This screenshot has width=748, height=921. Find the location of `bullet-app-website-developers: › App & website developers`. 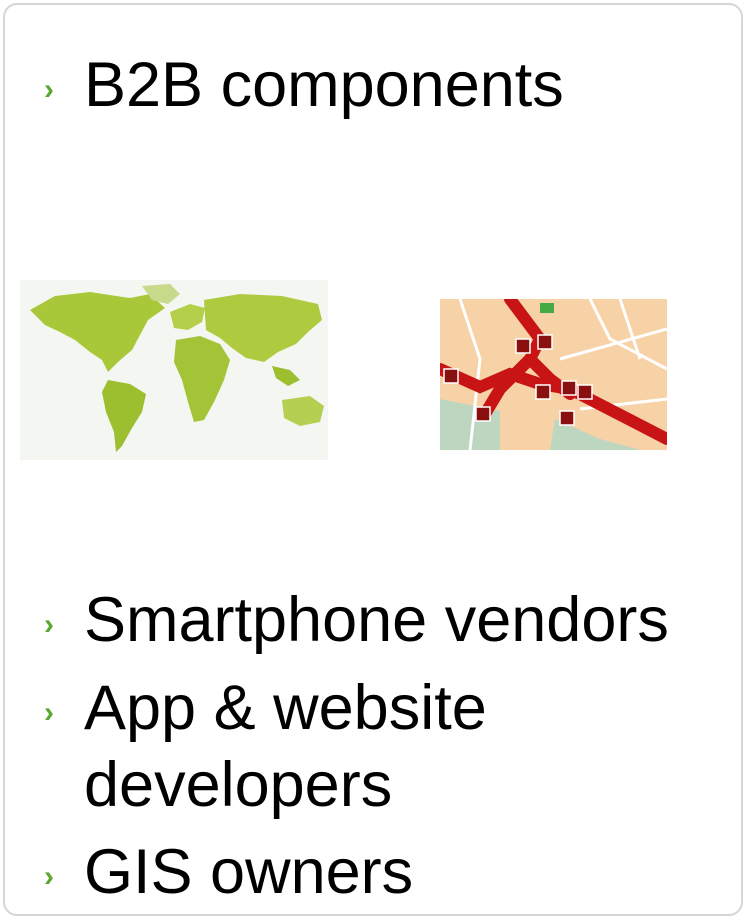

bullet-app-website-developers: › App & website developers is located at coordinates (265, 747).